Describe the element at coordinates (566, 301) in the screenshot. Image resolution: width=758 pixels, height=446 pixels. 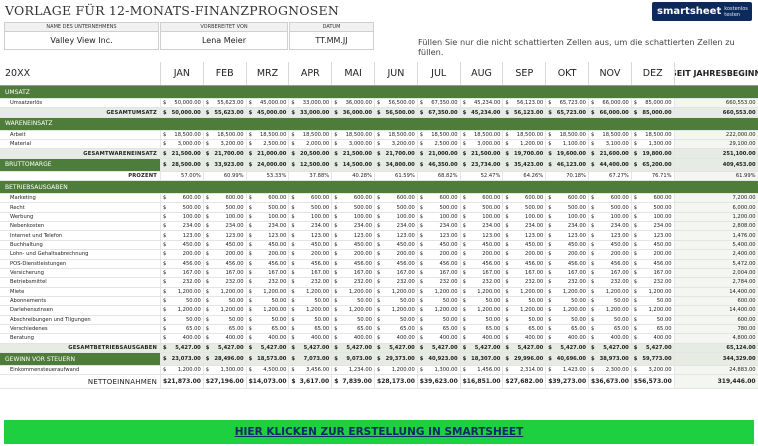
I see `value-cell-okt: $50.00` at that location.